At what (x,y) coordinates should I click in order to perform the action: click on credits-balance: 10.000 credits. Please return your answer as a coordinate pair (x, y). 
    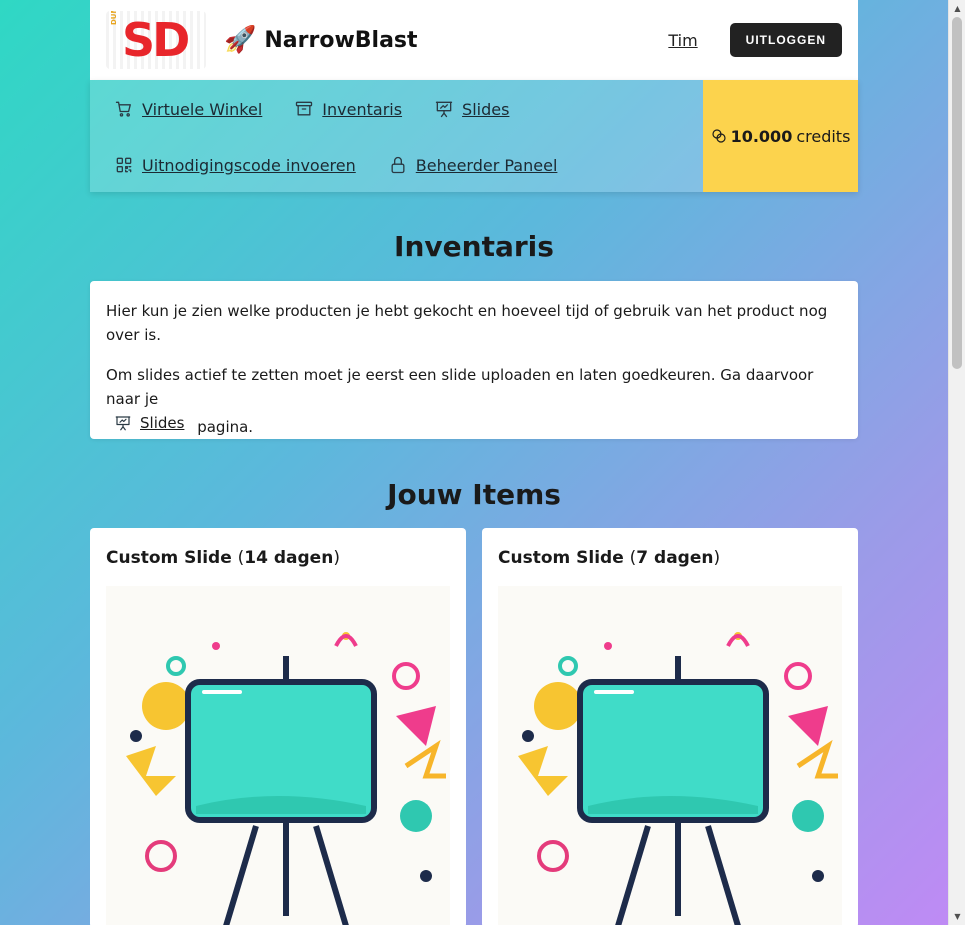
    Looking at the image, I should click on (780, 136).